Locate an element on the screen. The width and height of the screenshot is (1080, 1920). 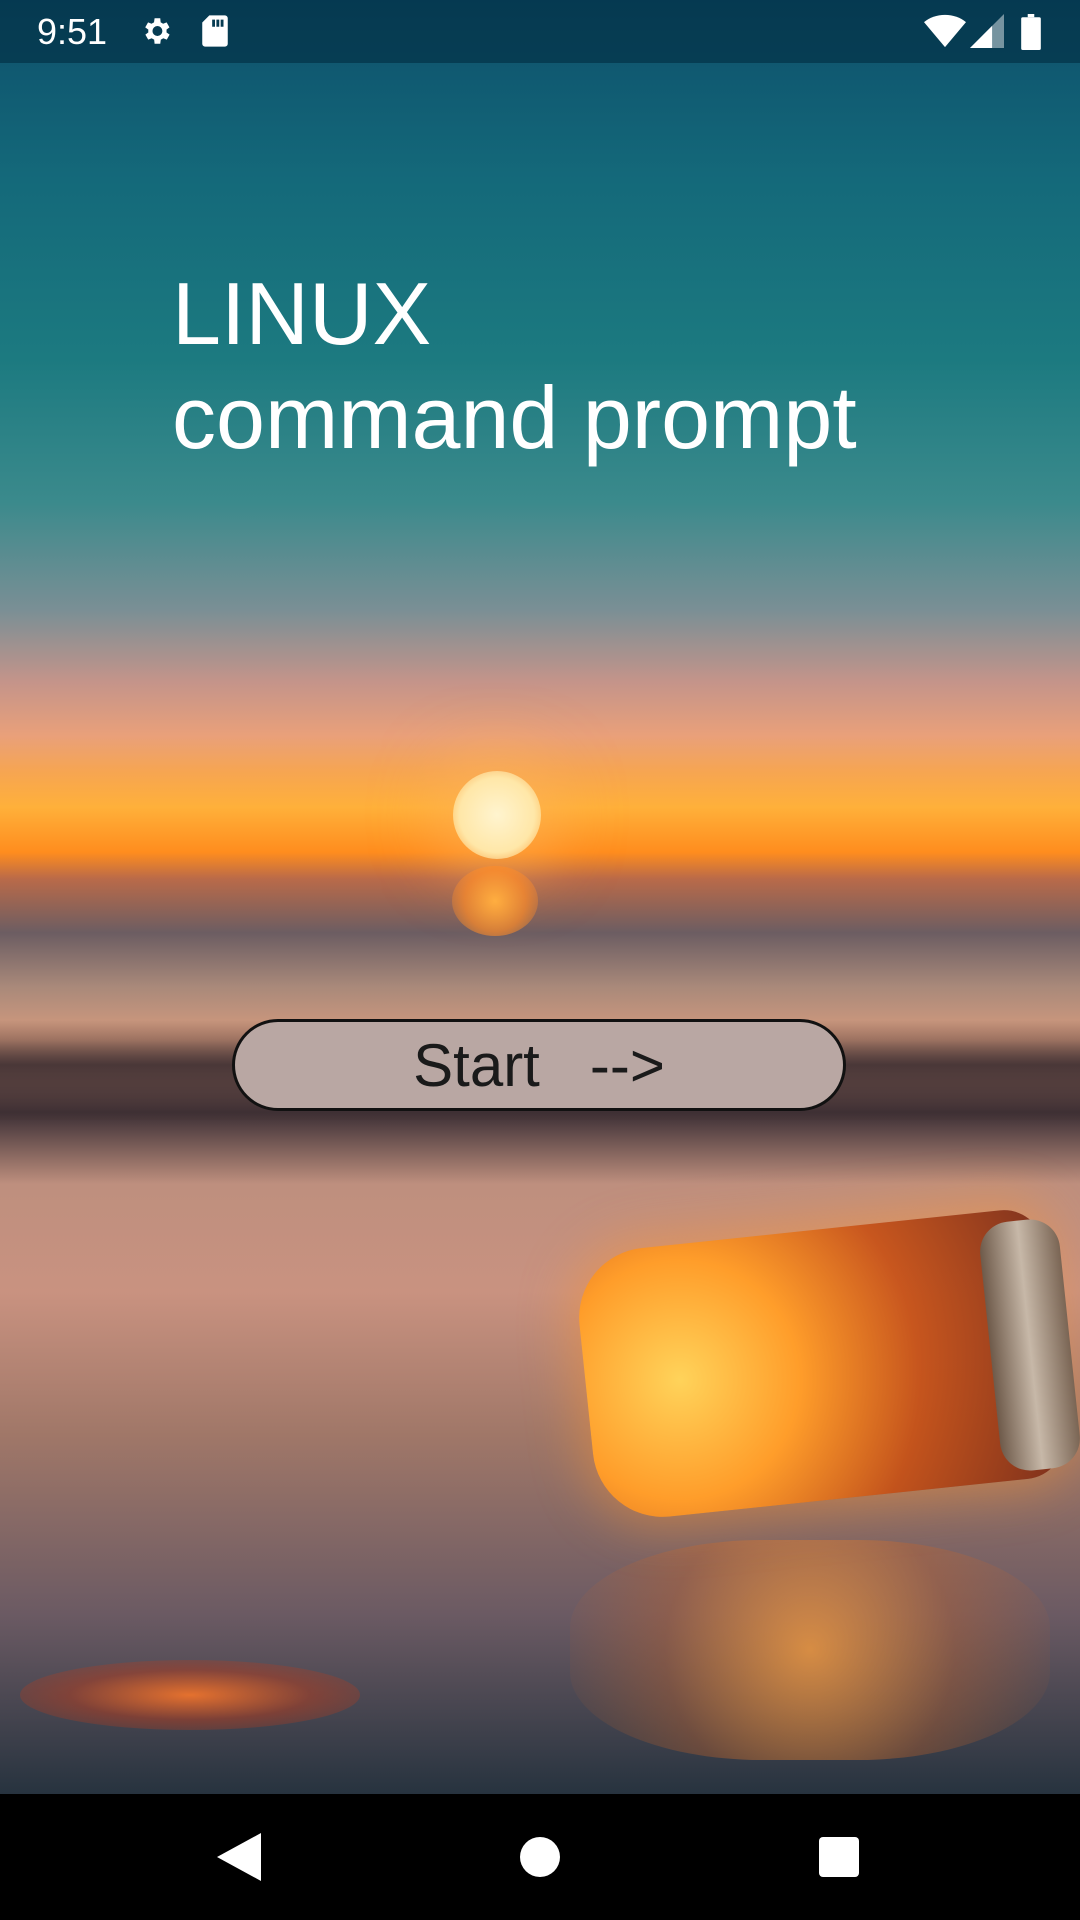
start-button: Start --> is located at coordinates (539, 1065).